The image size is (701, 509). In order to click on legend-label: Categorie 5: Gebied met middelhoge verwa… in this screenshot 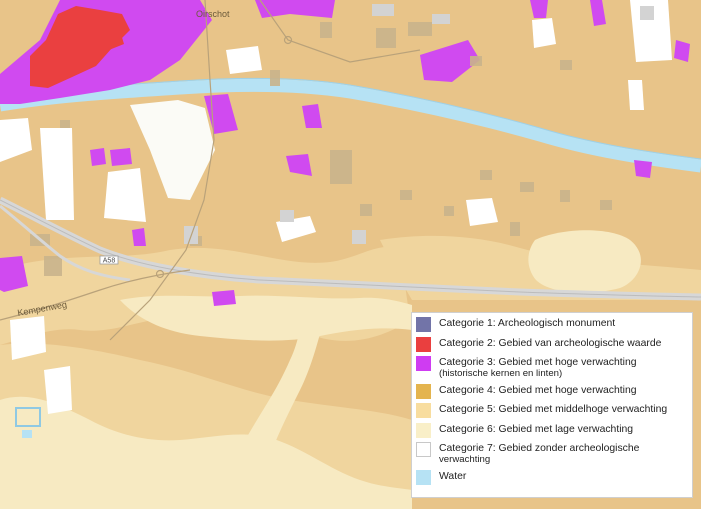, I will do `click(553, 409)`.